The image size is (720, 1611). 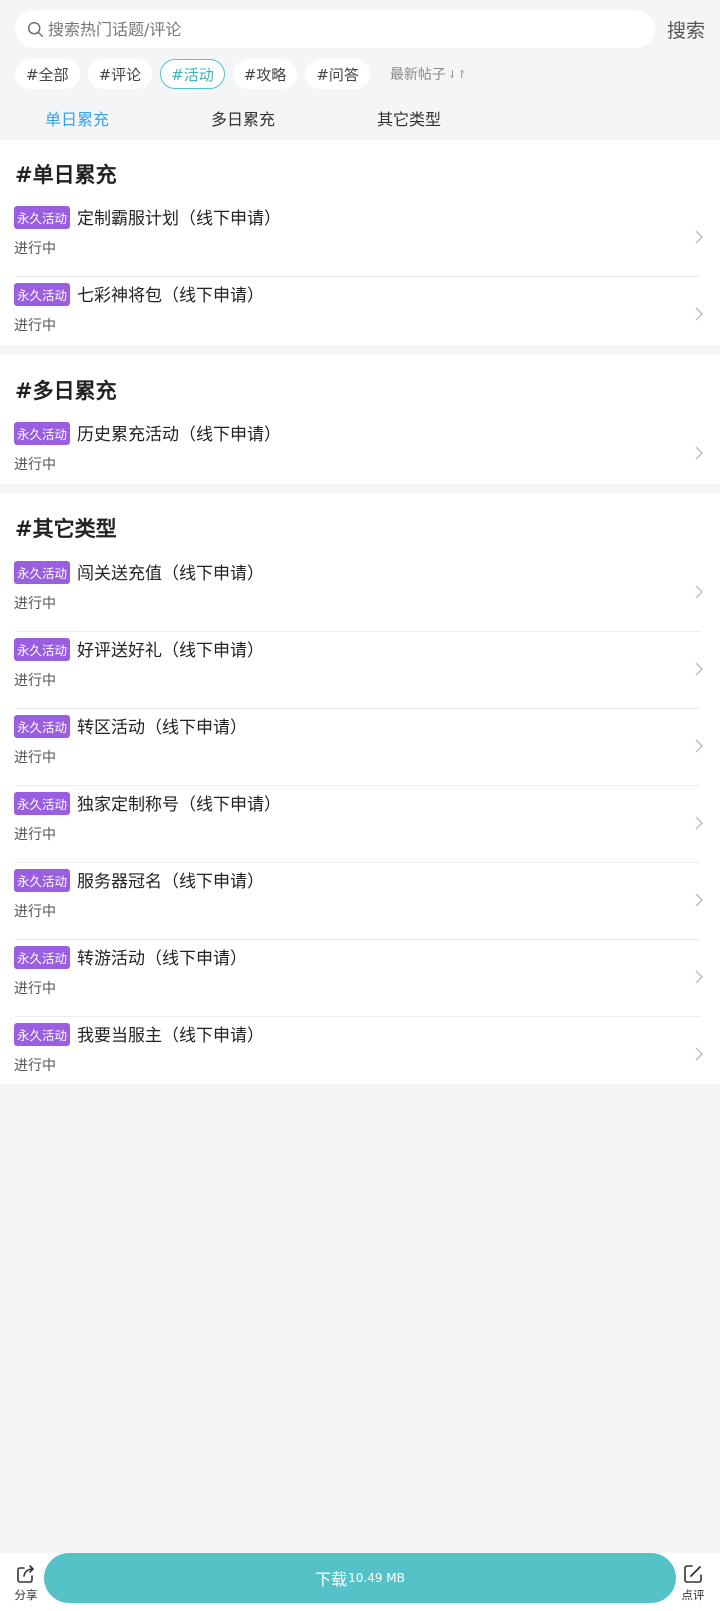 What do you see at coordinates (360, 978) in the screenshot?
I see `list-item: 永久活动 转游活动（线下申请） 进行中` at bounding box center [360, 978].